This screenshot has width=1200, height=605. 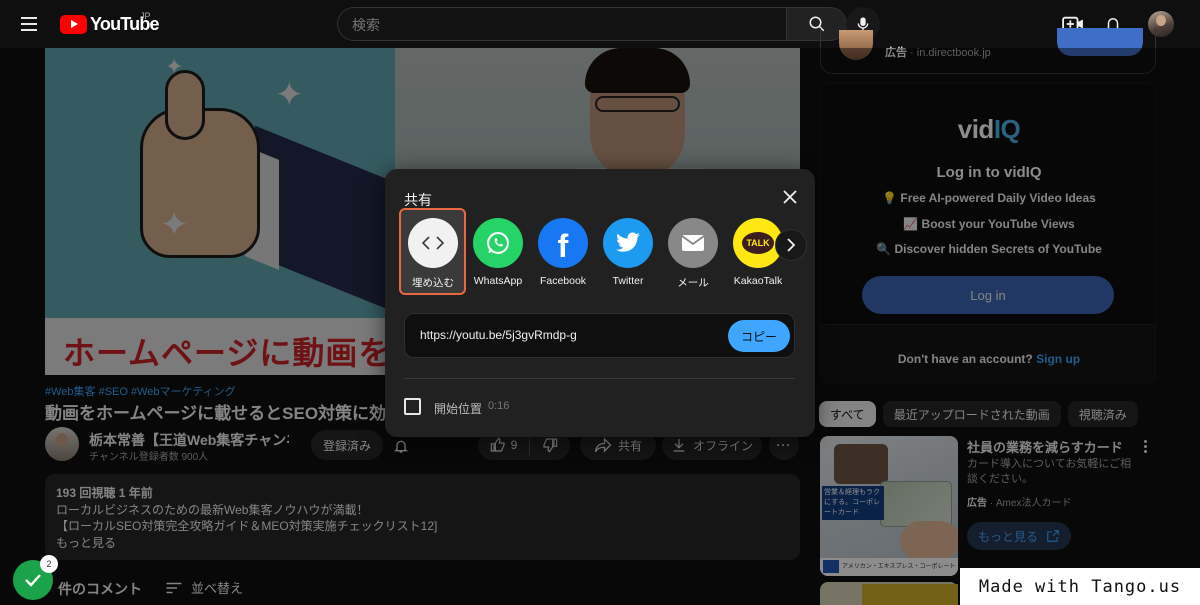 I want to click on mail-icon, so click(x=693, y=243).